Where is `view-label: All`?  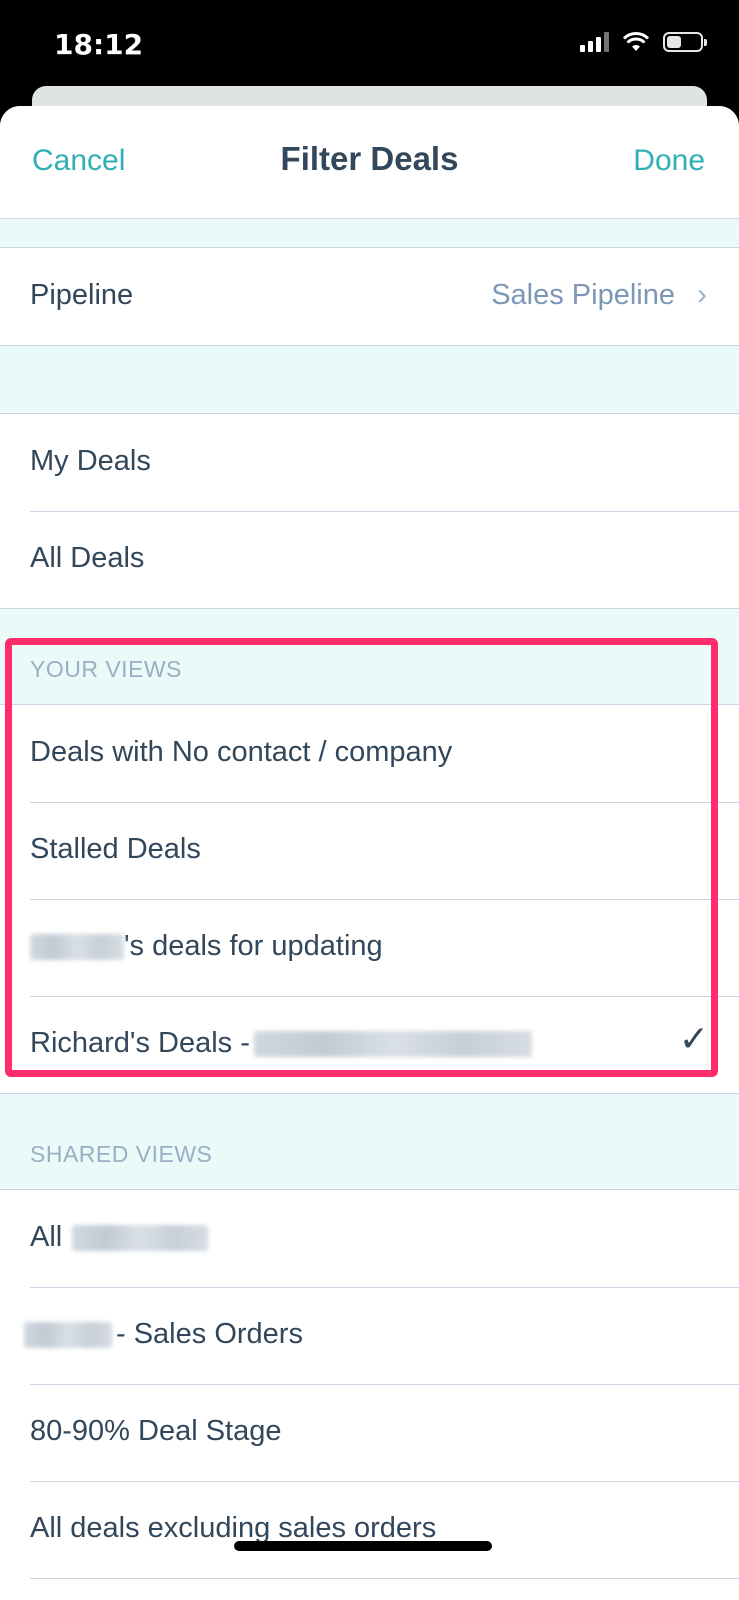
view-label: All is located at coordinates (46, 1237).